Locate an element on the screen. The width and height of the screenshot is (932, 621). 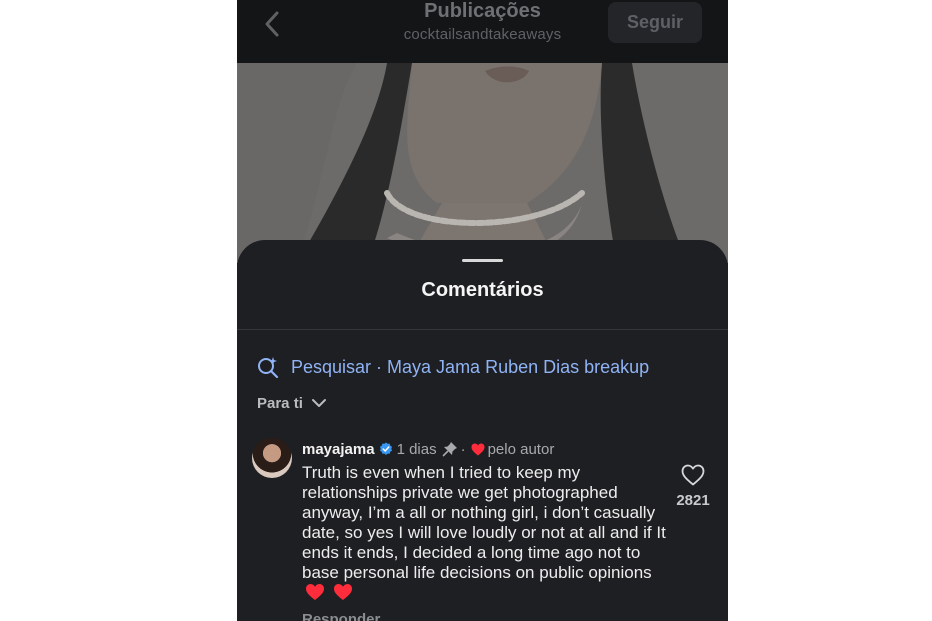
search-suggestion-label: Pesquisar · Maya Jama Ruben Dias breakup is located at coordinates (470, 366).